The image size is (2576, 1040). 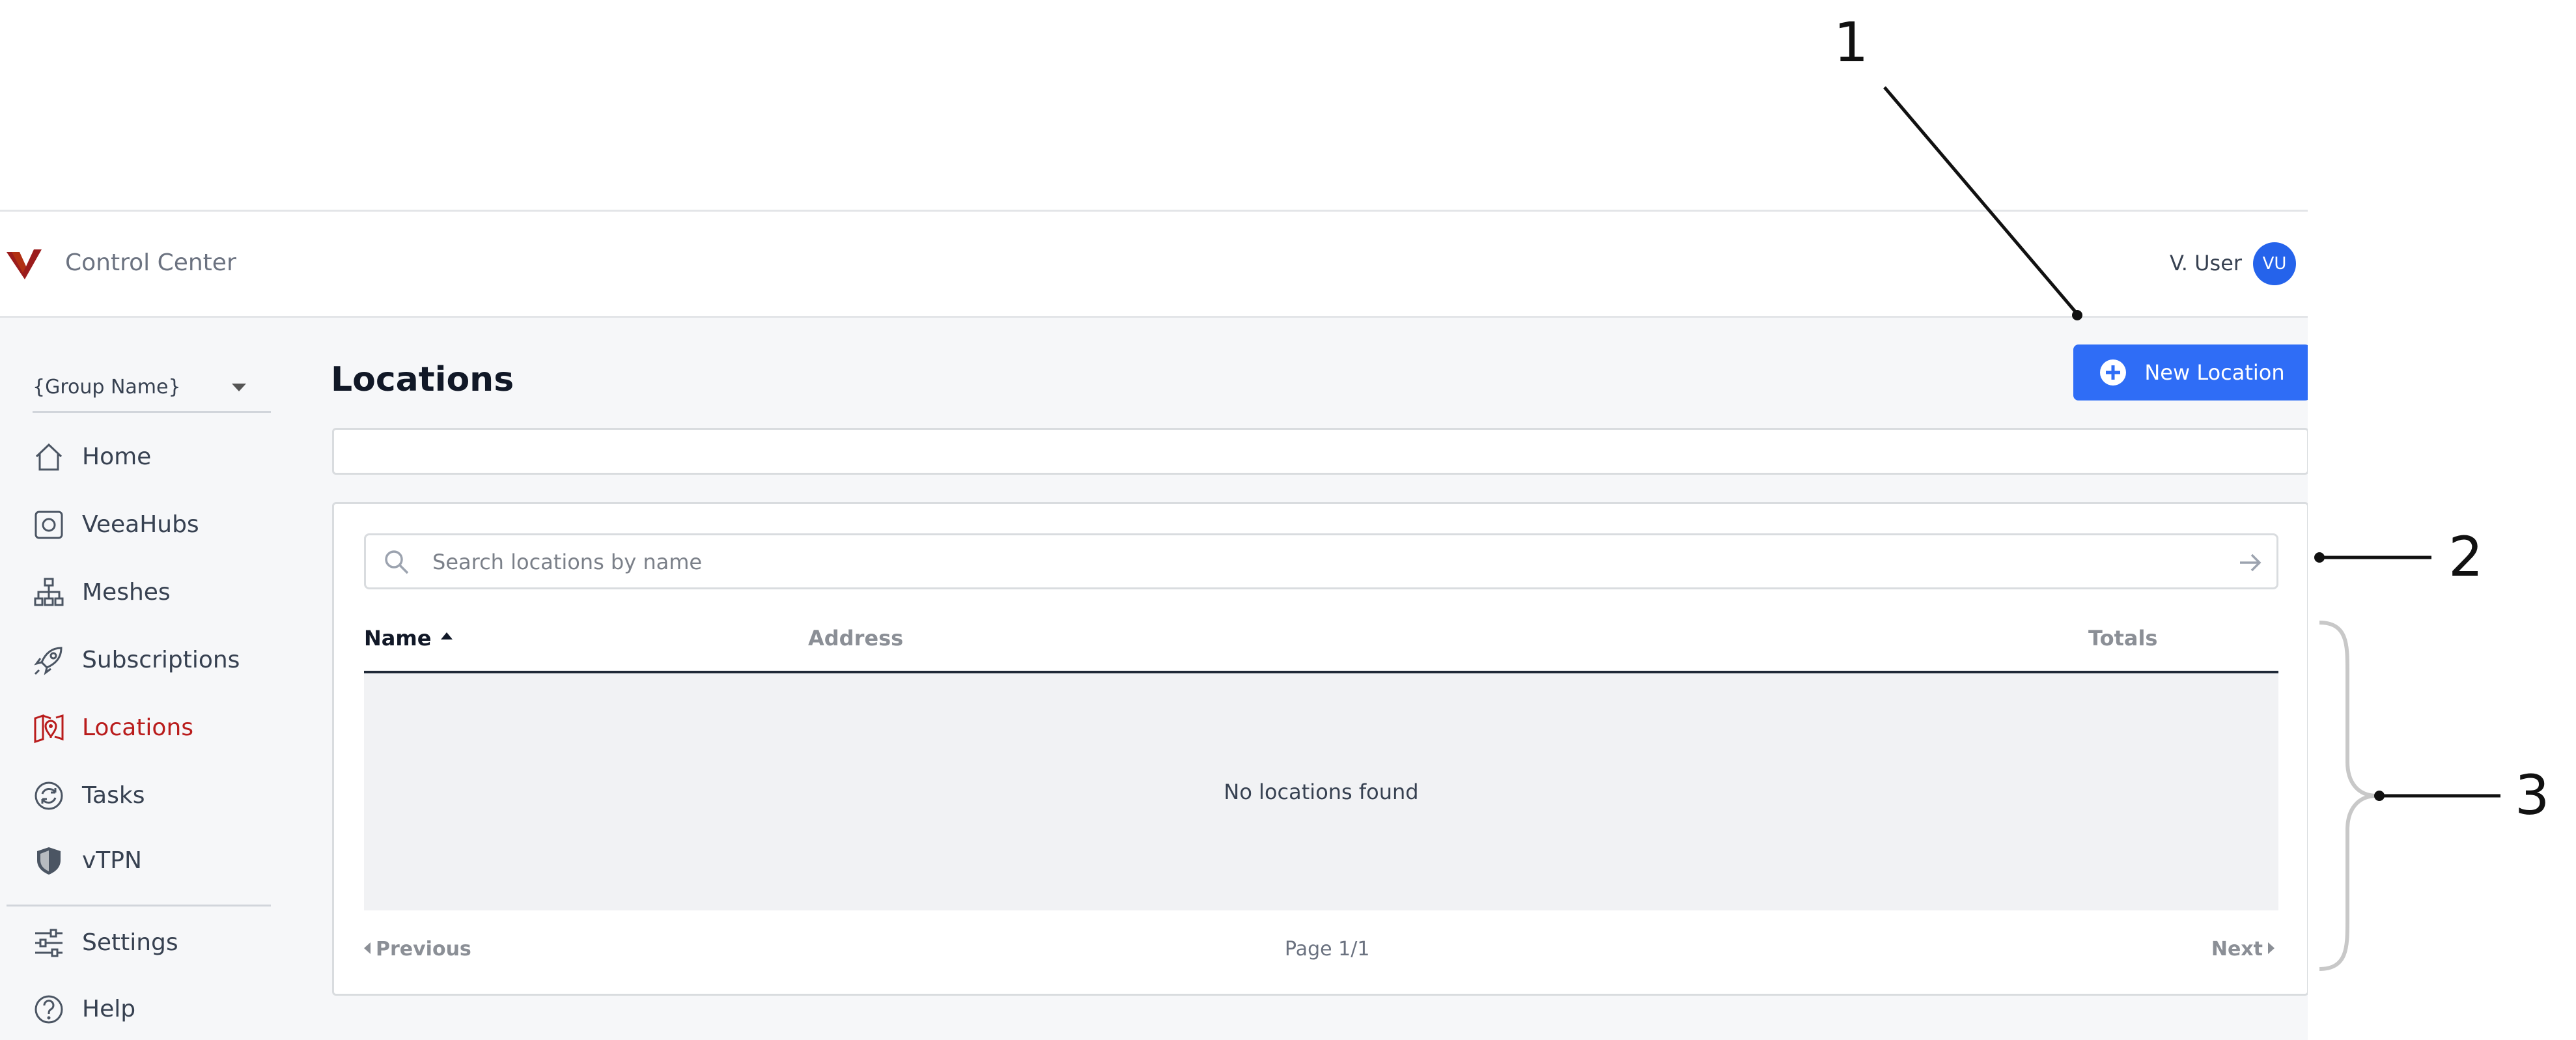 What do you see at coordinates (2533, 795) in the screenshot?
I see `callout-3: 3` at bounding box center [2533, 795].